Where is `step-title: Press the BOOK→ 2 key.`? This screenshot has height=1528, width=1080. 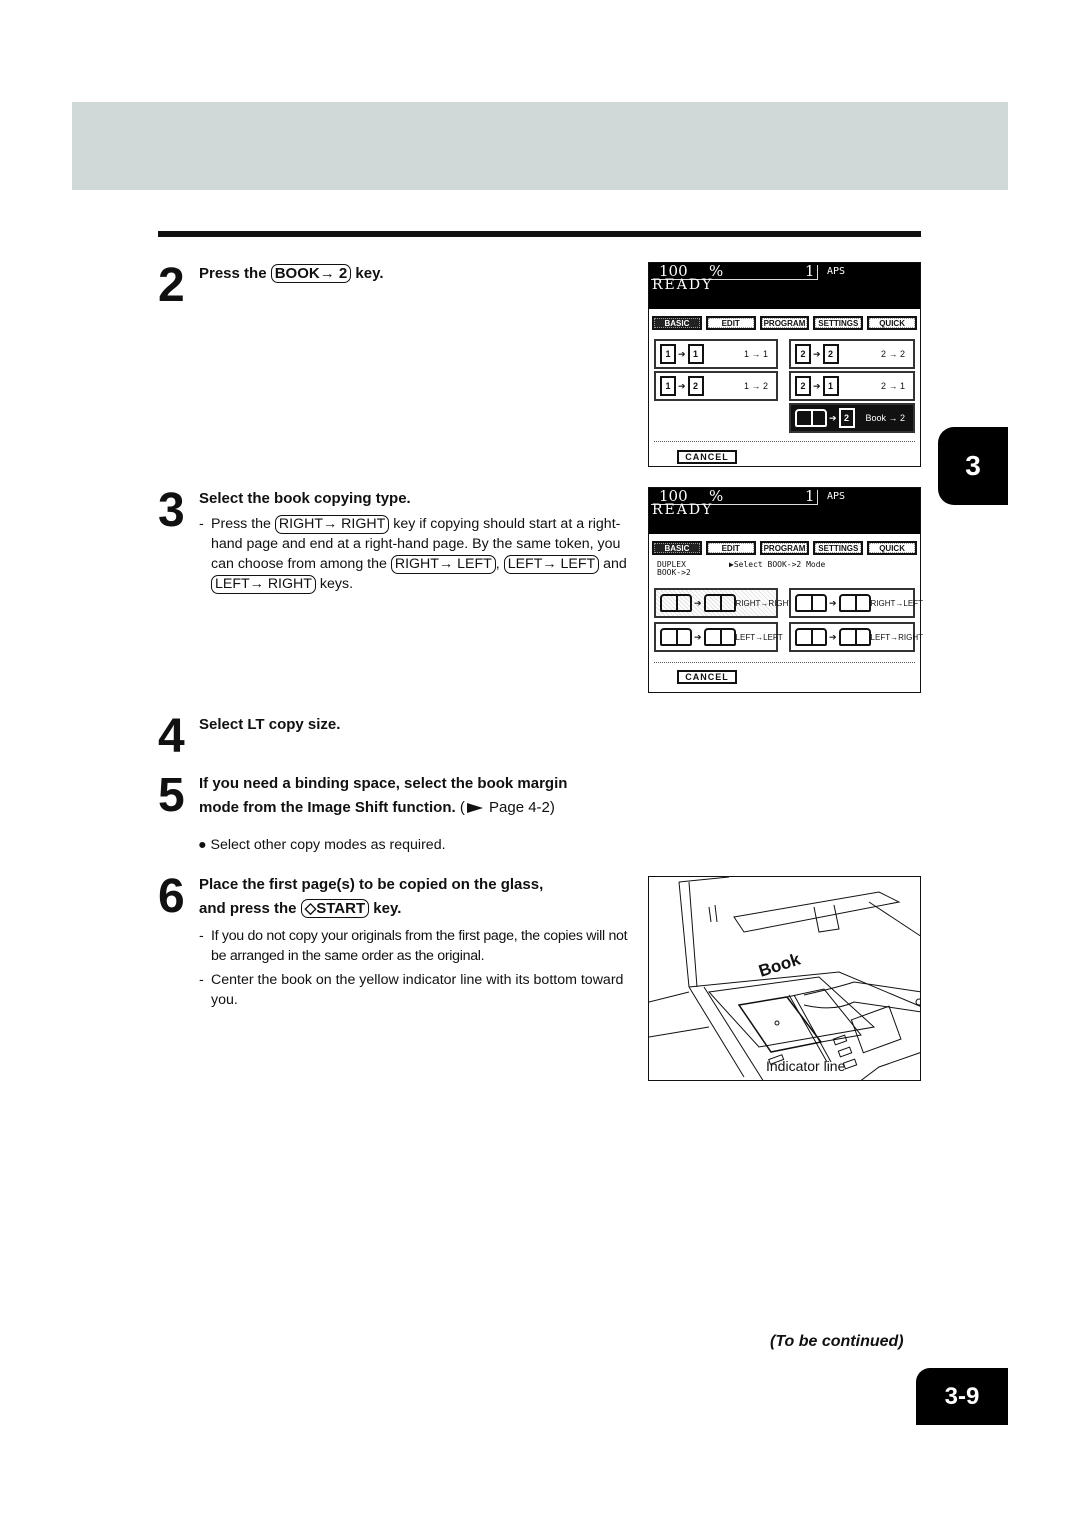 step-title: Press the BOOK→ 2 key. is located at coordinates (291, 274).